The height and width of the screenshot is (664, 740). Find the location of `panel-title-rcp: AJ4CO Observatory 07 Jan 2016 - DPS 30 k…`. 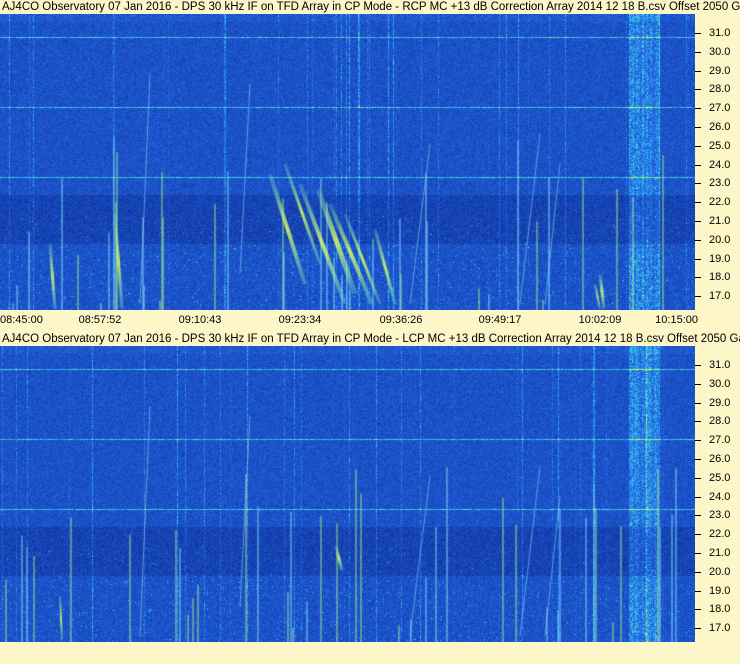

panel-title-rcp: AJ4CO Observatory 07 Jan 2016 - DPS 30 k… is located at coordinates (370, 7).